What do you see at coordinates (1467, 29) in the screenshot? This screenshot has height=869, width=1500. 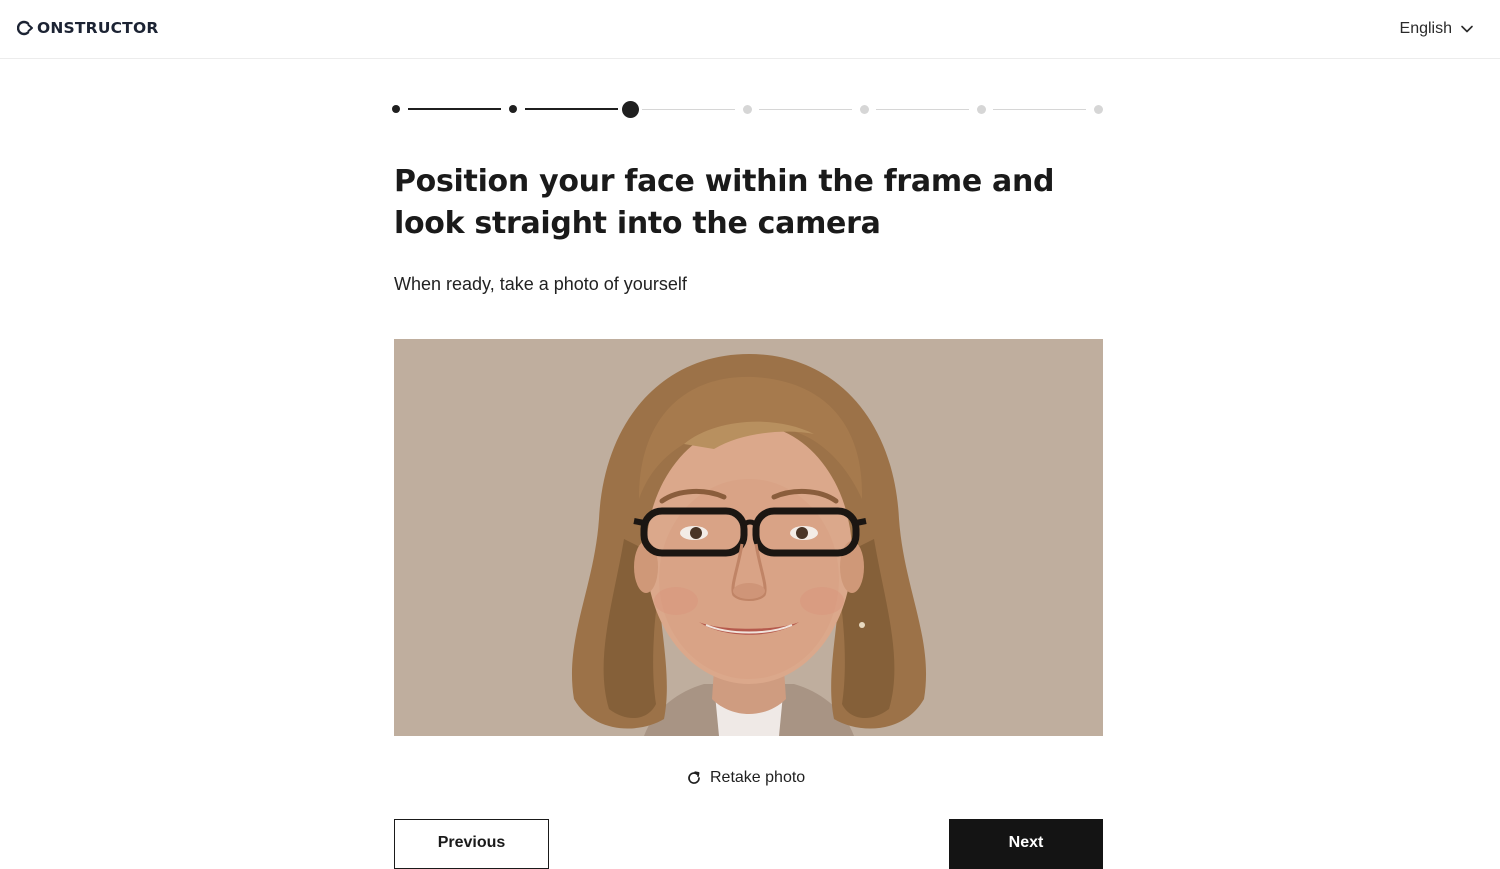 I see `chevron-down-icon` at bounding box center [1467, 29].